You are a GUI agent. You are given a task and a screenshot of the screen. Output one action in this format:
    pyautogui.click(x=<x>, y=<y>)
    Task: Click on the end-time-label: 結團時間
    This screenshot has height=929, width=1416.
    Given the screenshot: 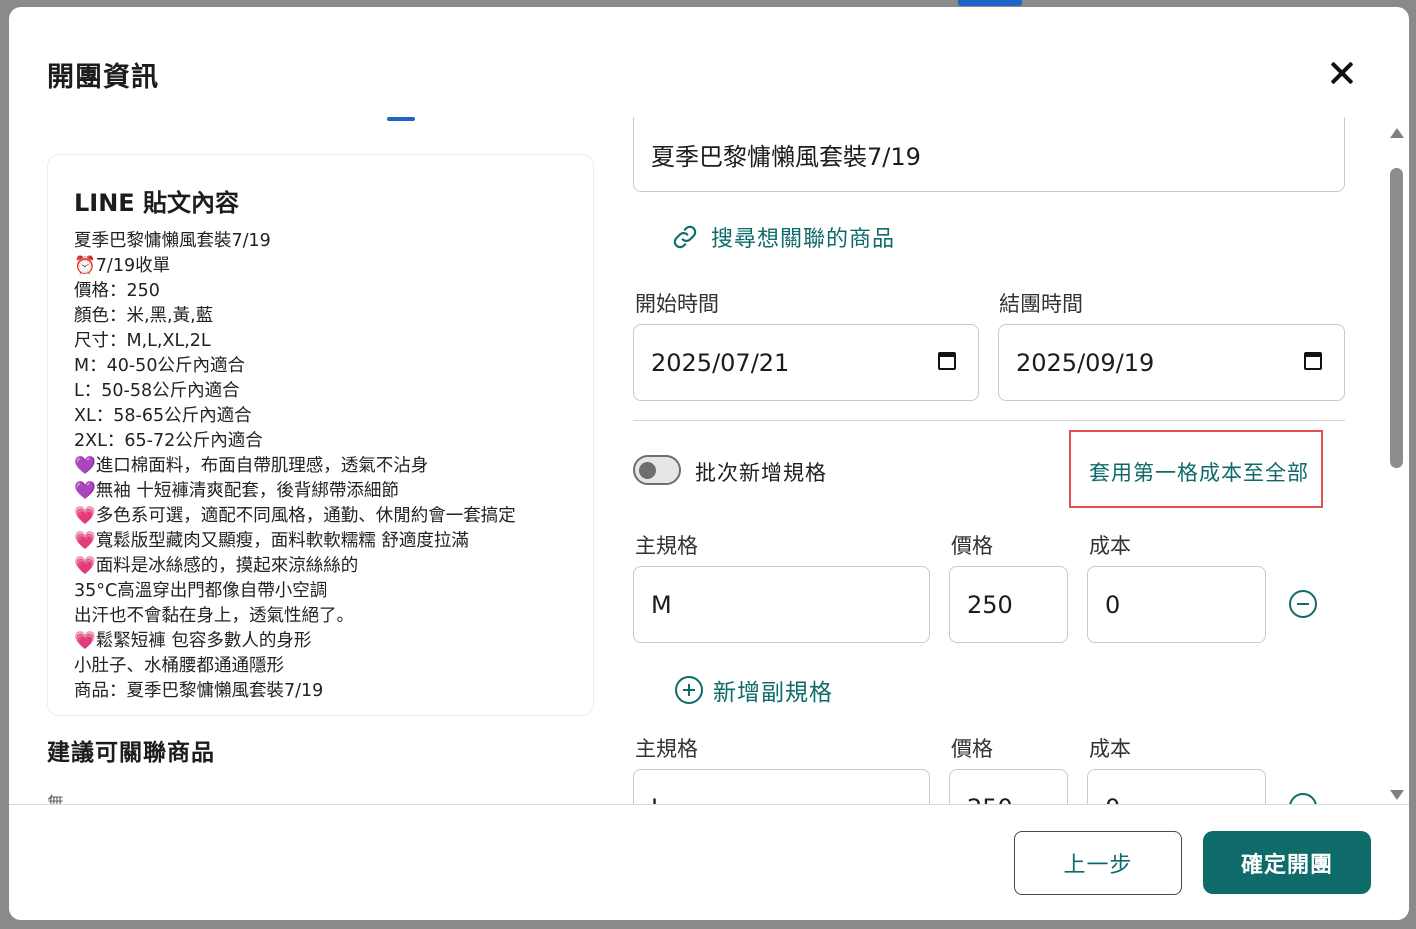 What is the action you would take?
    pyautogui.click(x=1041, y=304)
    